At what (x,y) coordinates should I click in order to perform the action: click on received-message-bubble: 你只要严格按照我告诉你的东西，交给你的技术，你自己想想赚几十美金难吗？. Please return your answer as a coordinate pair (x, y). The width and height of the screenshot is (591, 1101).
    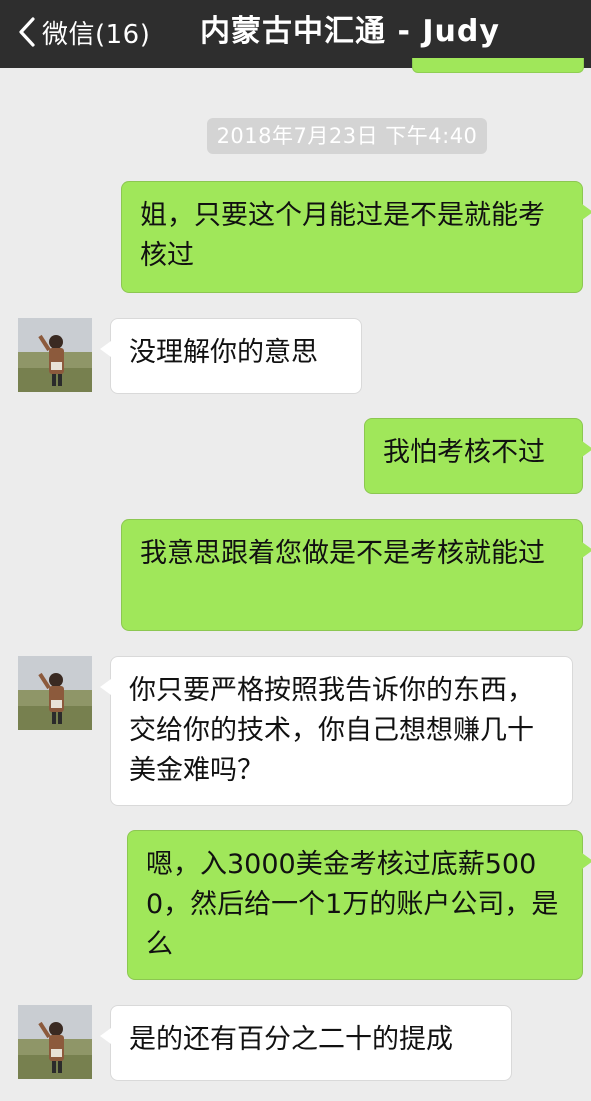
    Looking at the image, I should click on (336, 731).